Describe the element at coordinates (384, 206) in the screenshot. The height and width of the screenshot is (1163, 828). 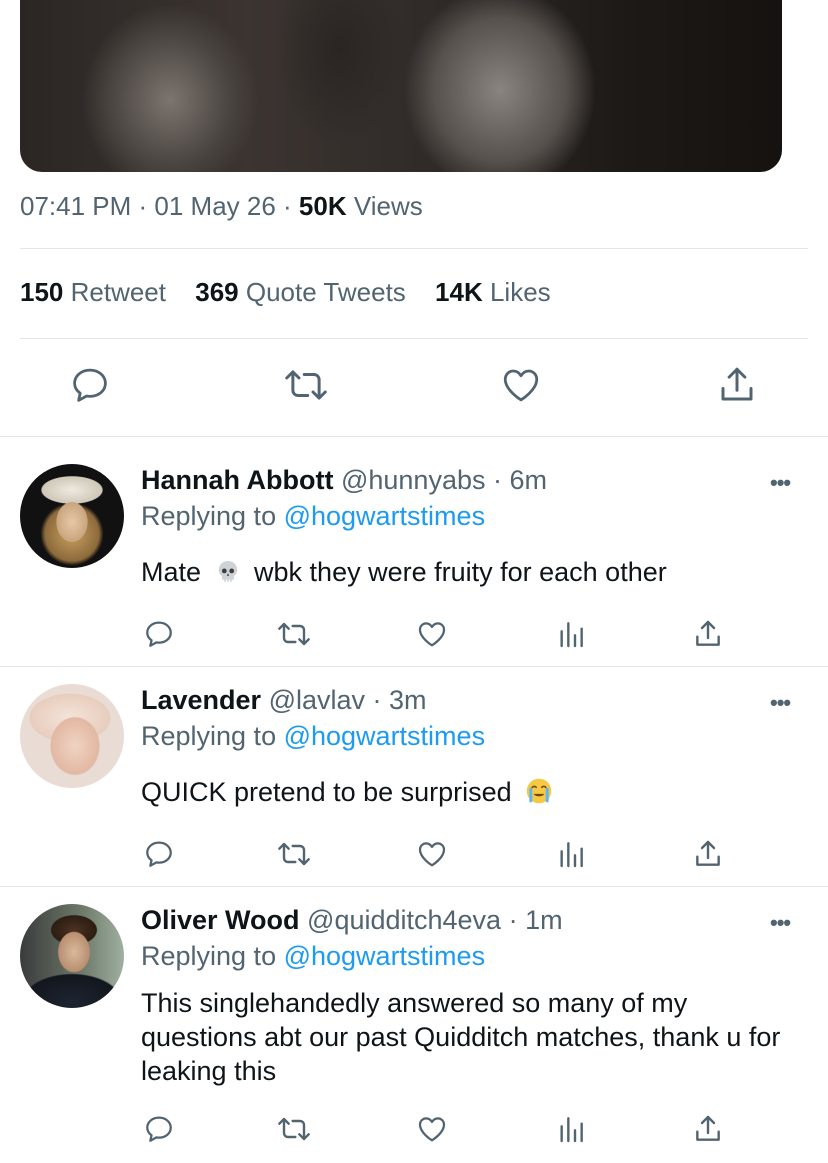
I see `views-label: Views` at that location.